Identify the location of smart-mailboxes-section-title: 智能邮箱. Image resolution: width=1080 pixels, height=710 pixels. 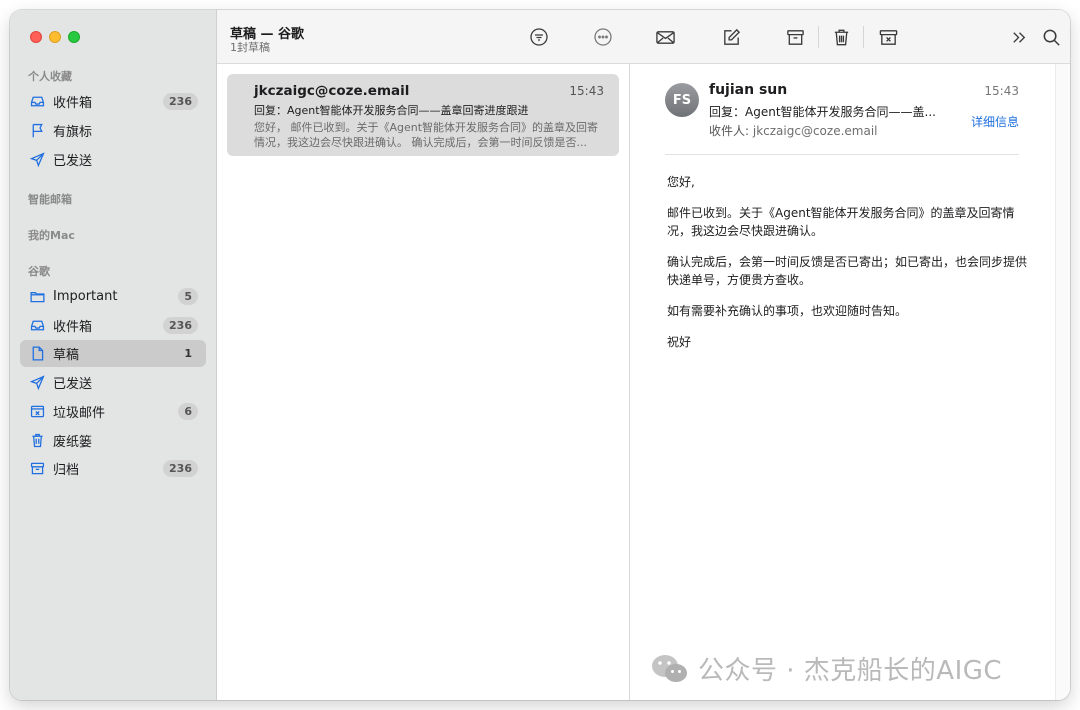
(50, 199).